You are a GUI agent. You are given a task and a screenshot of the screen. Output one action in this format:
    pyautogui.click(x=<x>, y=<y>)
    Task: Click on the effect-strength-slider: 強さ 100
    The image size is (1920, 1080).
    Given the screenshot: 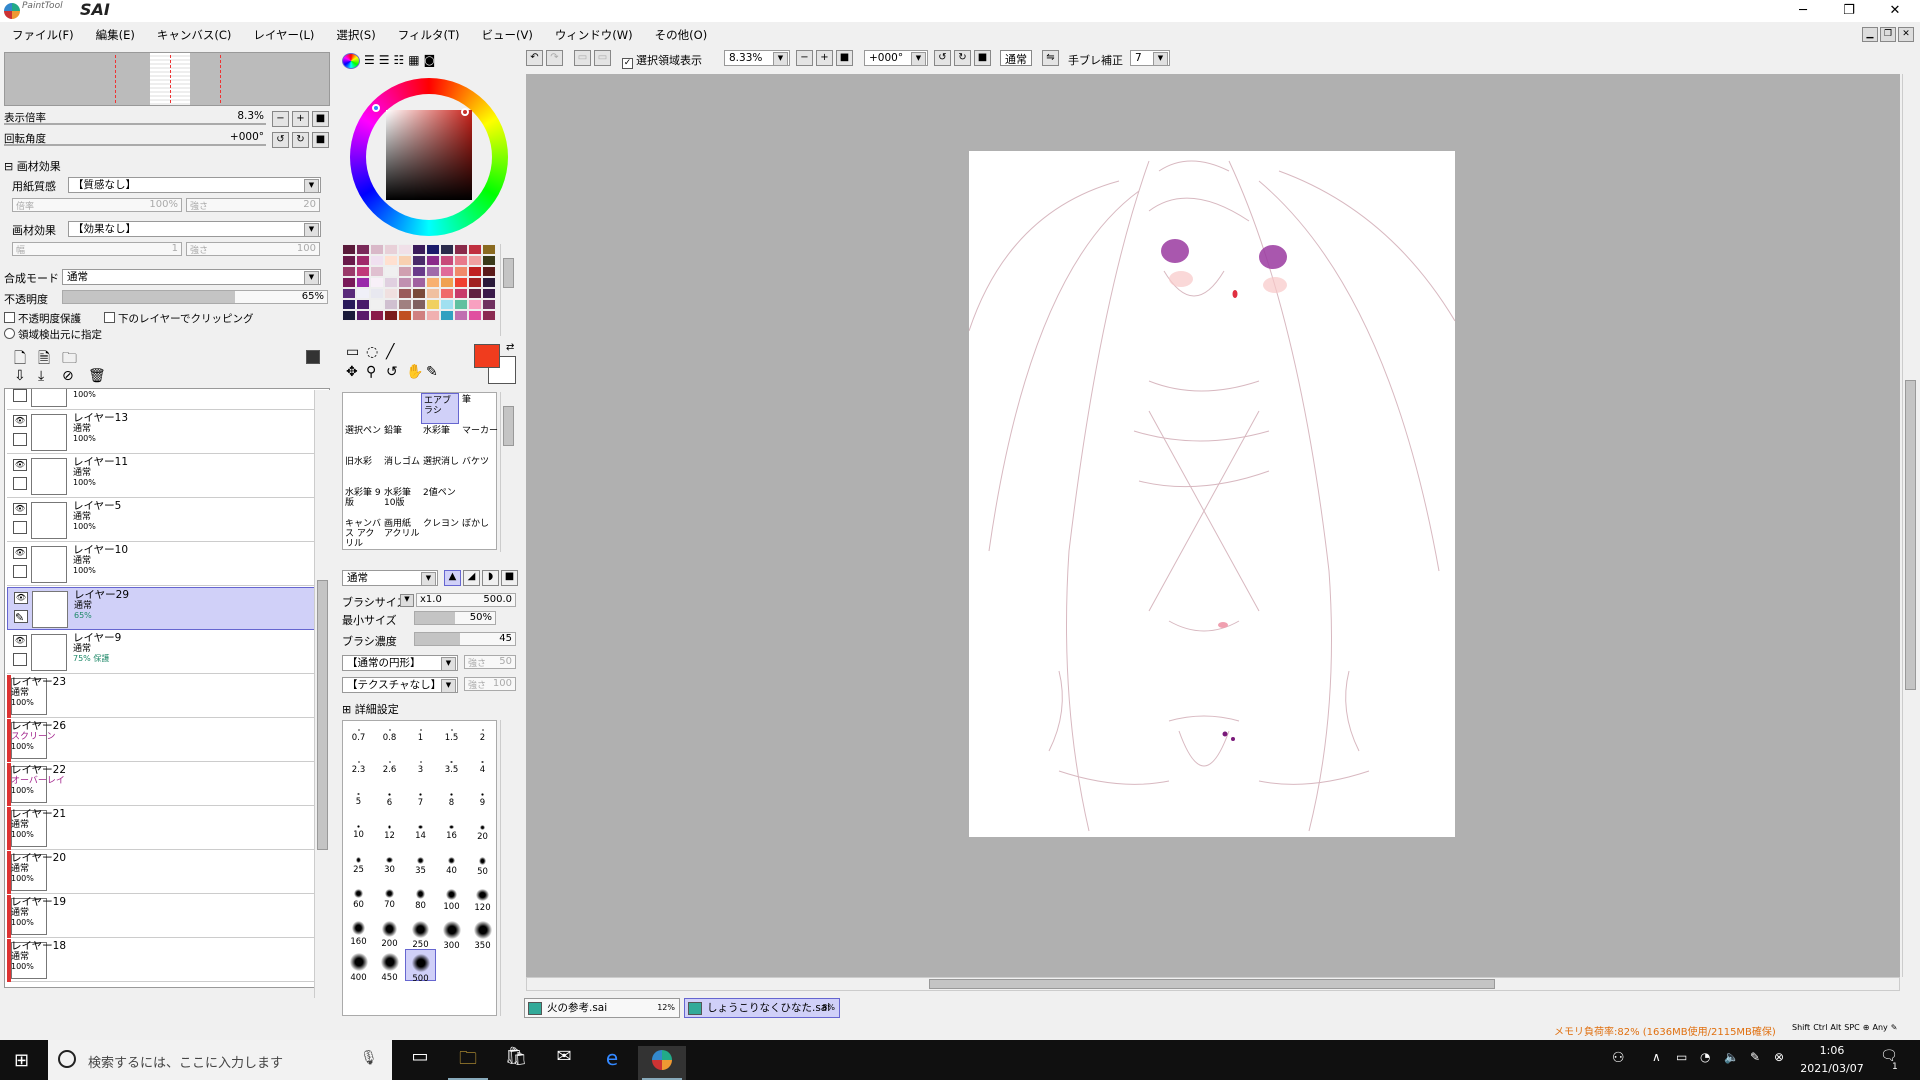 What is the action you would take?
    pyautogui.click(x=253, y=249)
    